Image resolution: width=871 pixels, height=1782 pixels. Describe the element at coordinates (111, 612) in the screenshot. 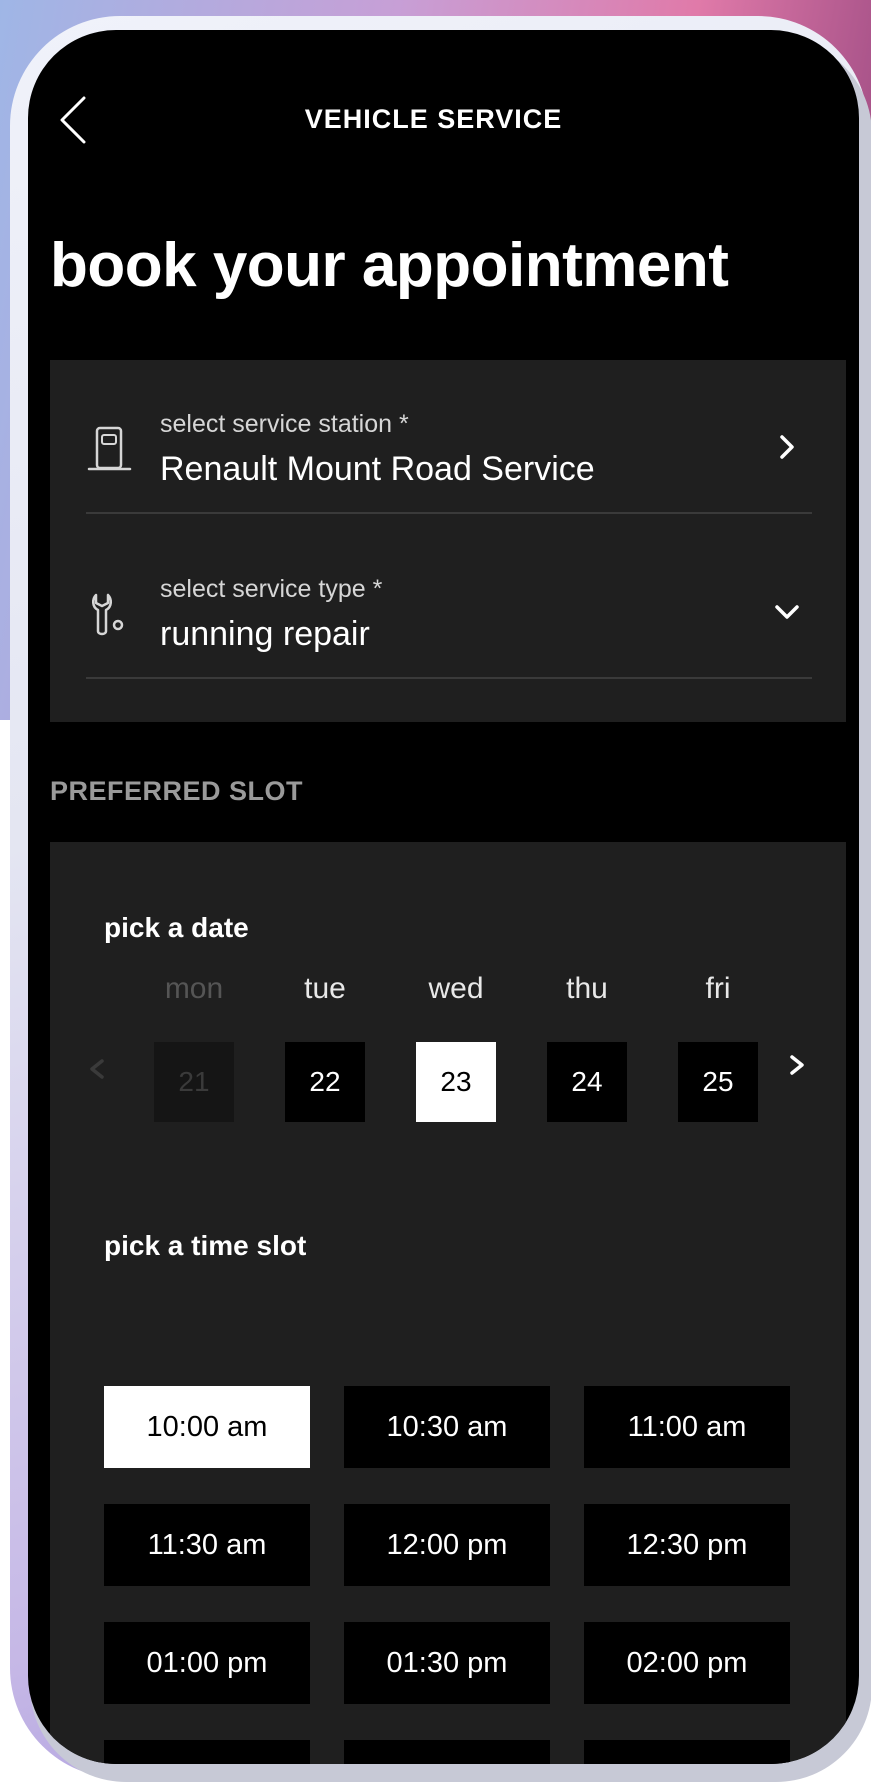

I see `wrench-icon` at that location.